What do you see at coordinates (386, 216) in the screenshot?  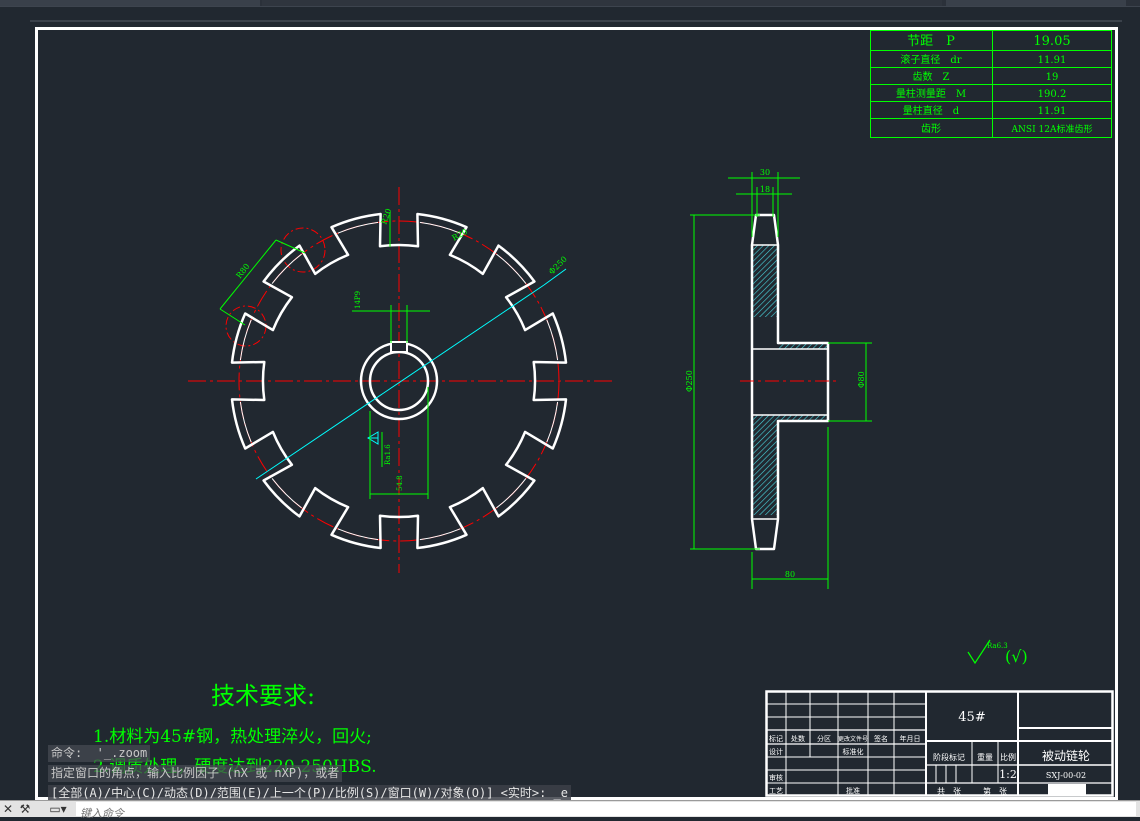 I see `dim-r20-label: R20` at bounding box center [386, 216].